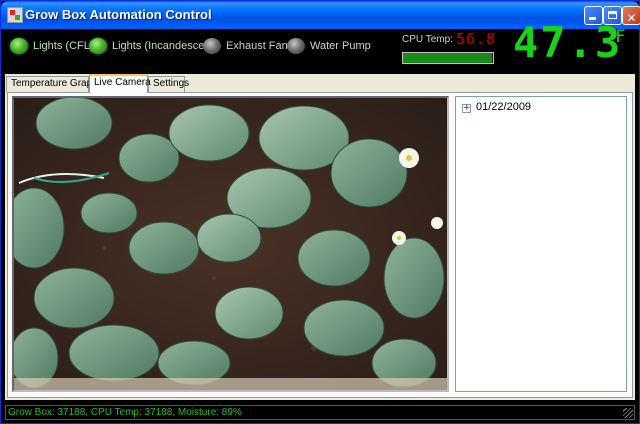 This screenshot has height=424, width=640. What do you see at coordinates (427, 39) in the screenshot?
I see `cpu-temp-label: CPU Temp:` at bounding box center [427, 39].